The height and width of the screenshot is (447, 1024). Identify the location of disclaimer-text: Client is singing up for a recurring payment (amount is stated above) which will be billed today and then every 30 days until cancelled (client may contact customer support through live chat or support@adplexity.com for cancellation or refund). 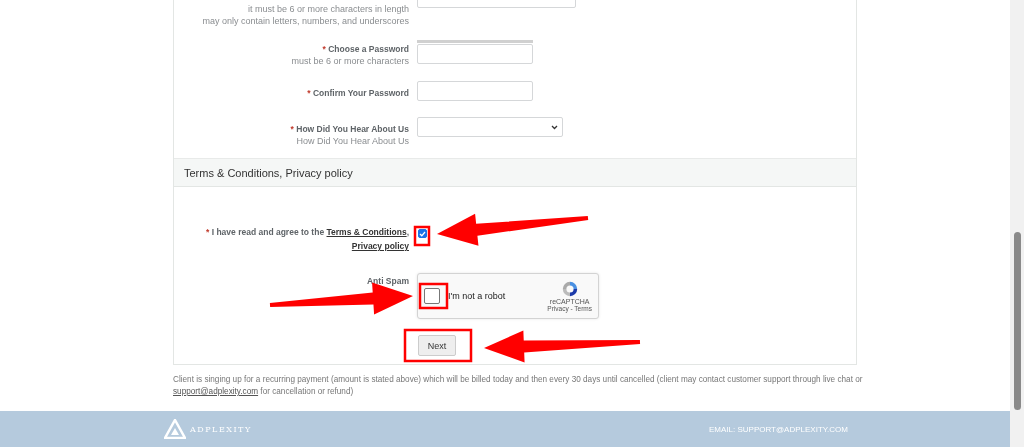
(518, 386).